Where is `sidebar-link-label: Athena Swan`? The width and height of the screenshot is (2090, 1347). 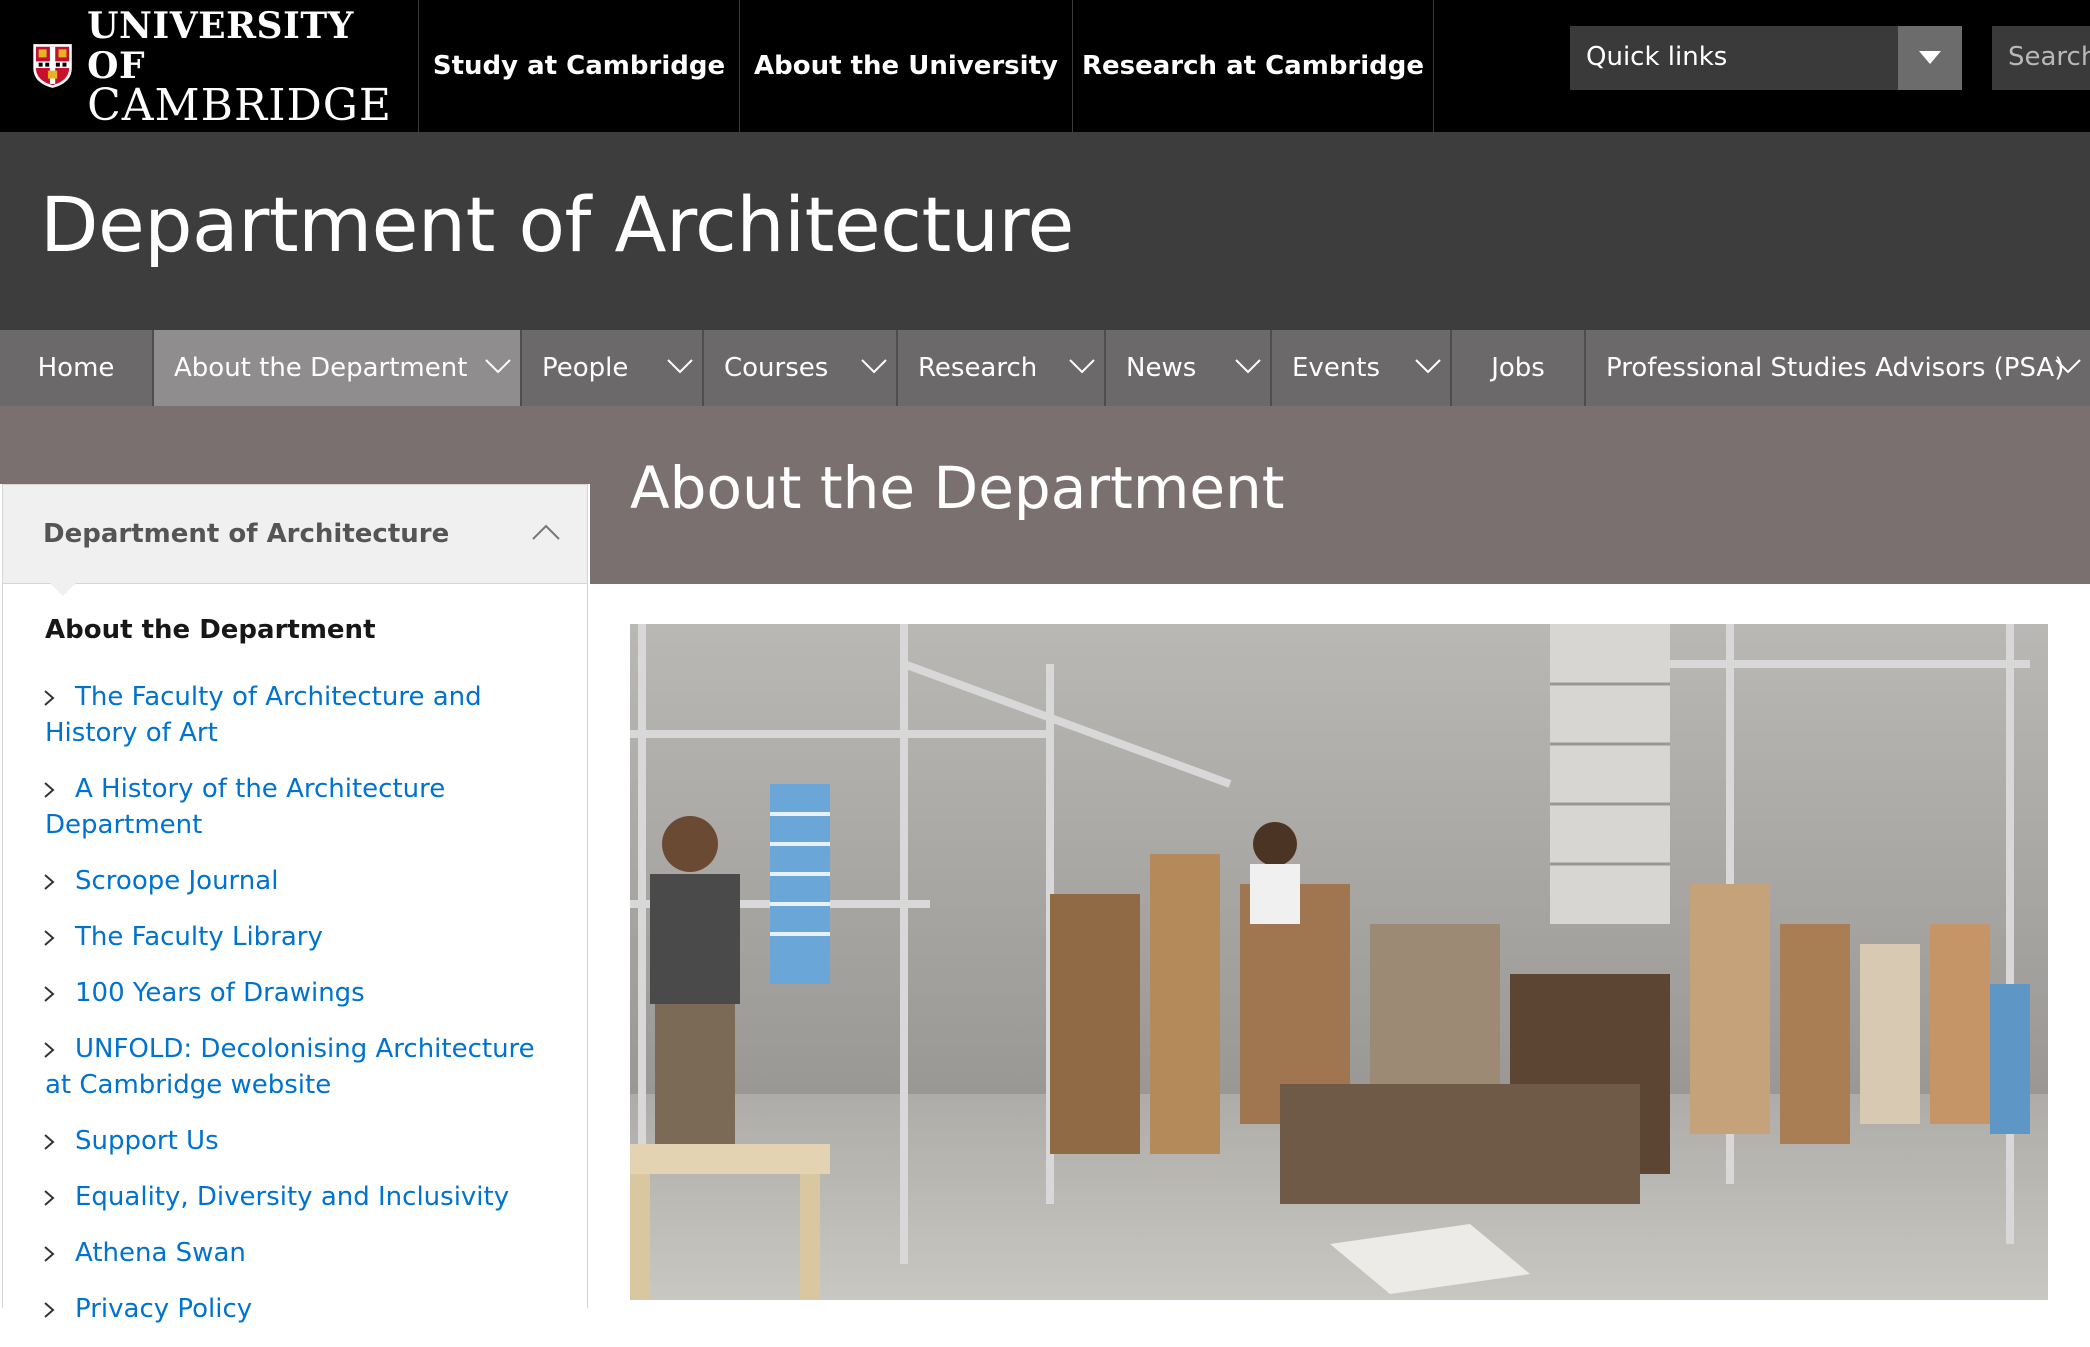 sidebar-link-label: Athena Swan is located at coordinates (296, 1253).